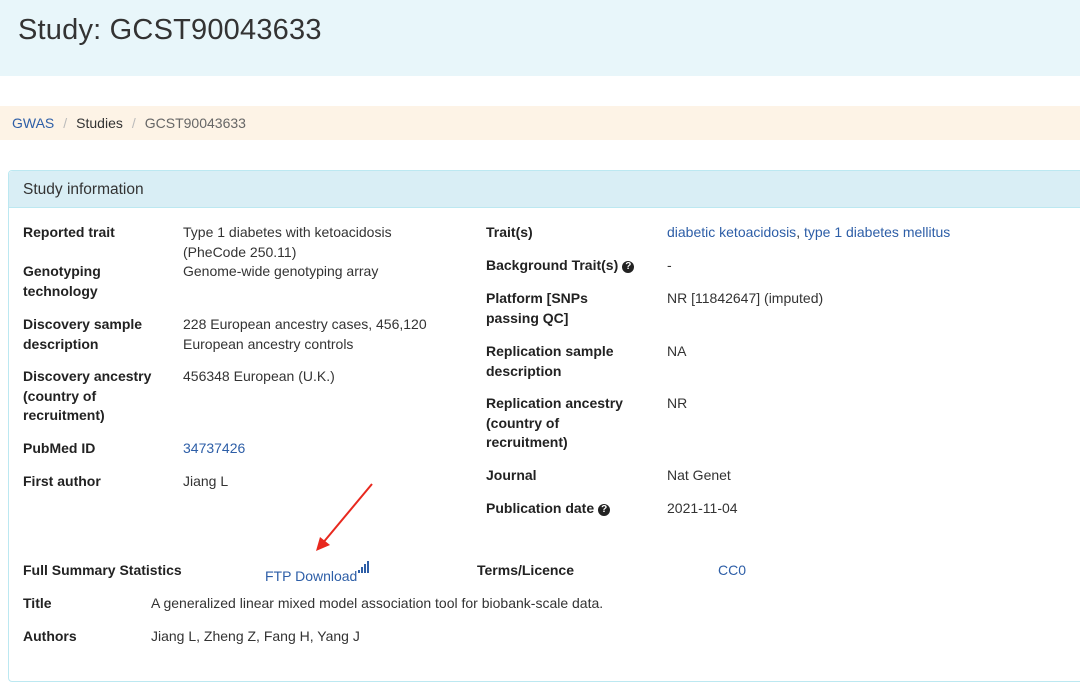 This screenshot has height=682, width=1080. What do you see at coordinates (669, 265) in the screenshot?
I see `background-traits-value: -` at bounding box center [669, 265].